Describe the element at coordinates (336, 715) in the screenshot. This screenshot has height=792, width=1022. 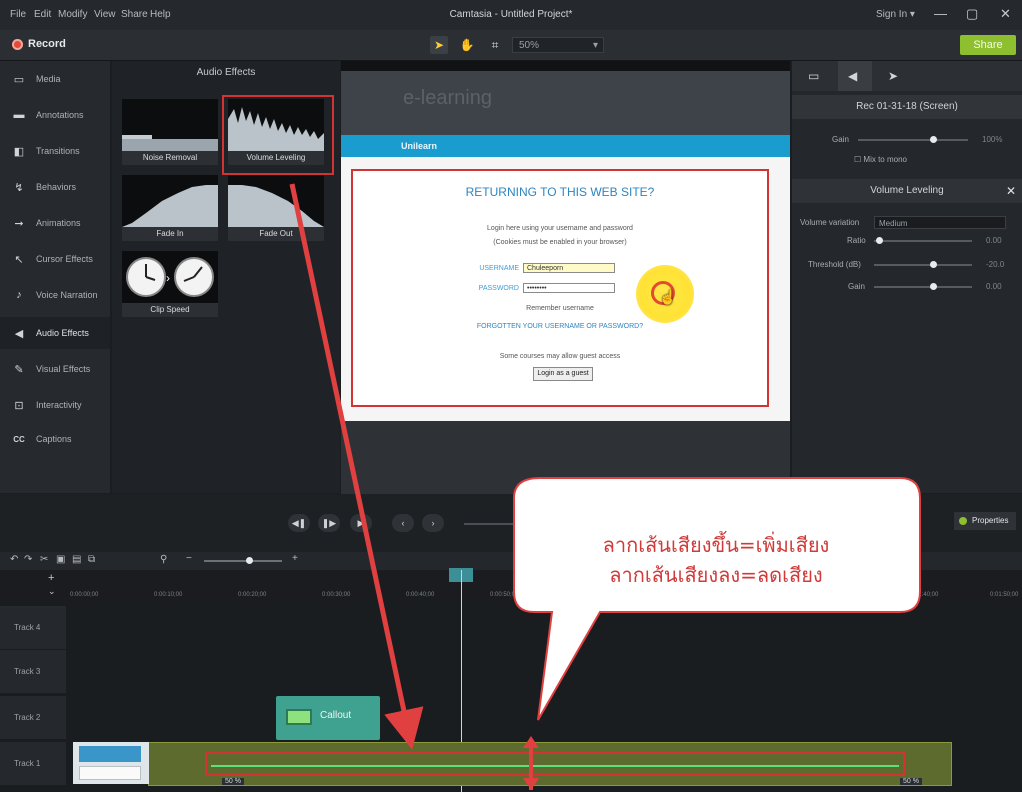
I see `callout-clip-label: Callout` at that location.